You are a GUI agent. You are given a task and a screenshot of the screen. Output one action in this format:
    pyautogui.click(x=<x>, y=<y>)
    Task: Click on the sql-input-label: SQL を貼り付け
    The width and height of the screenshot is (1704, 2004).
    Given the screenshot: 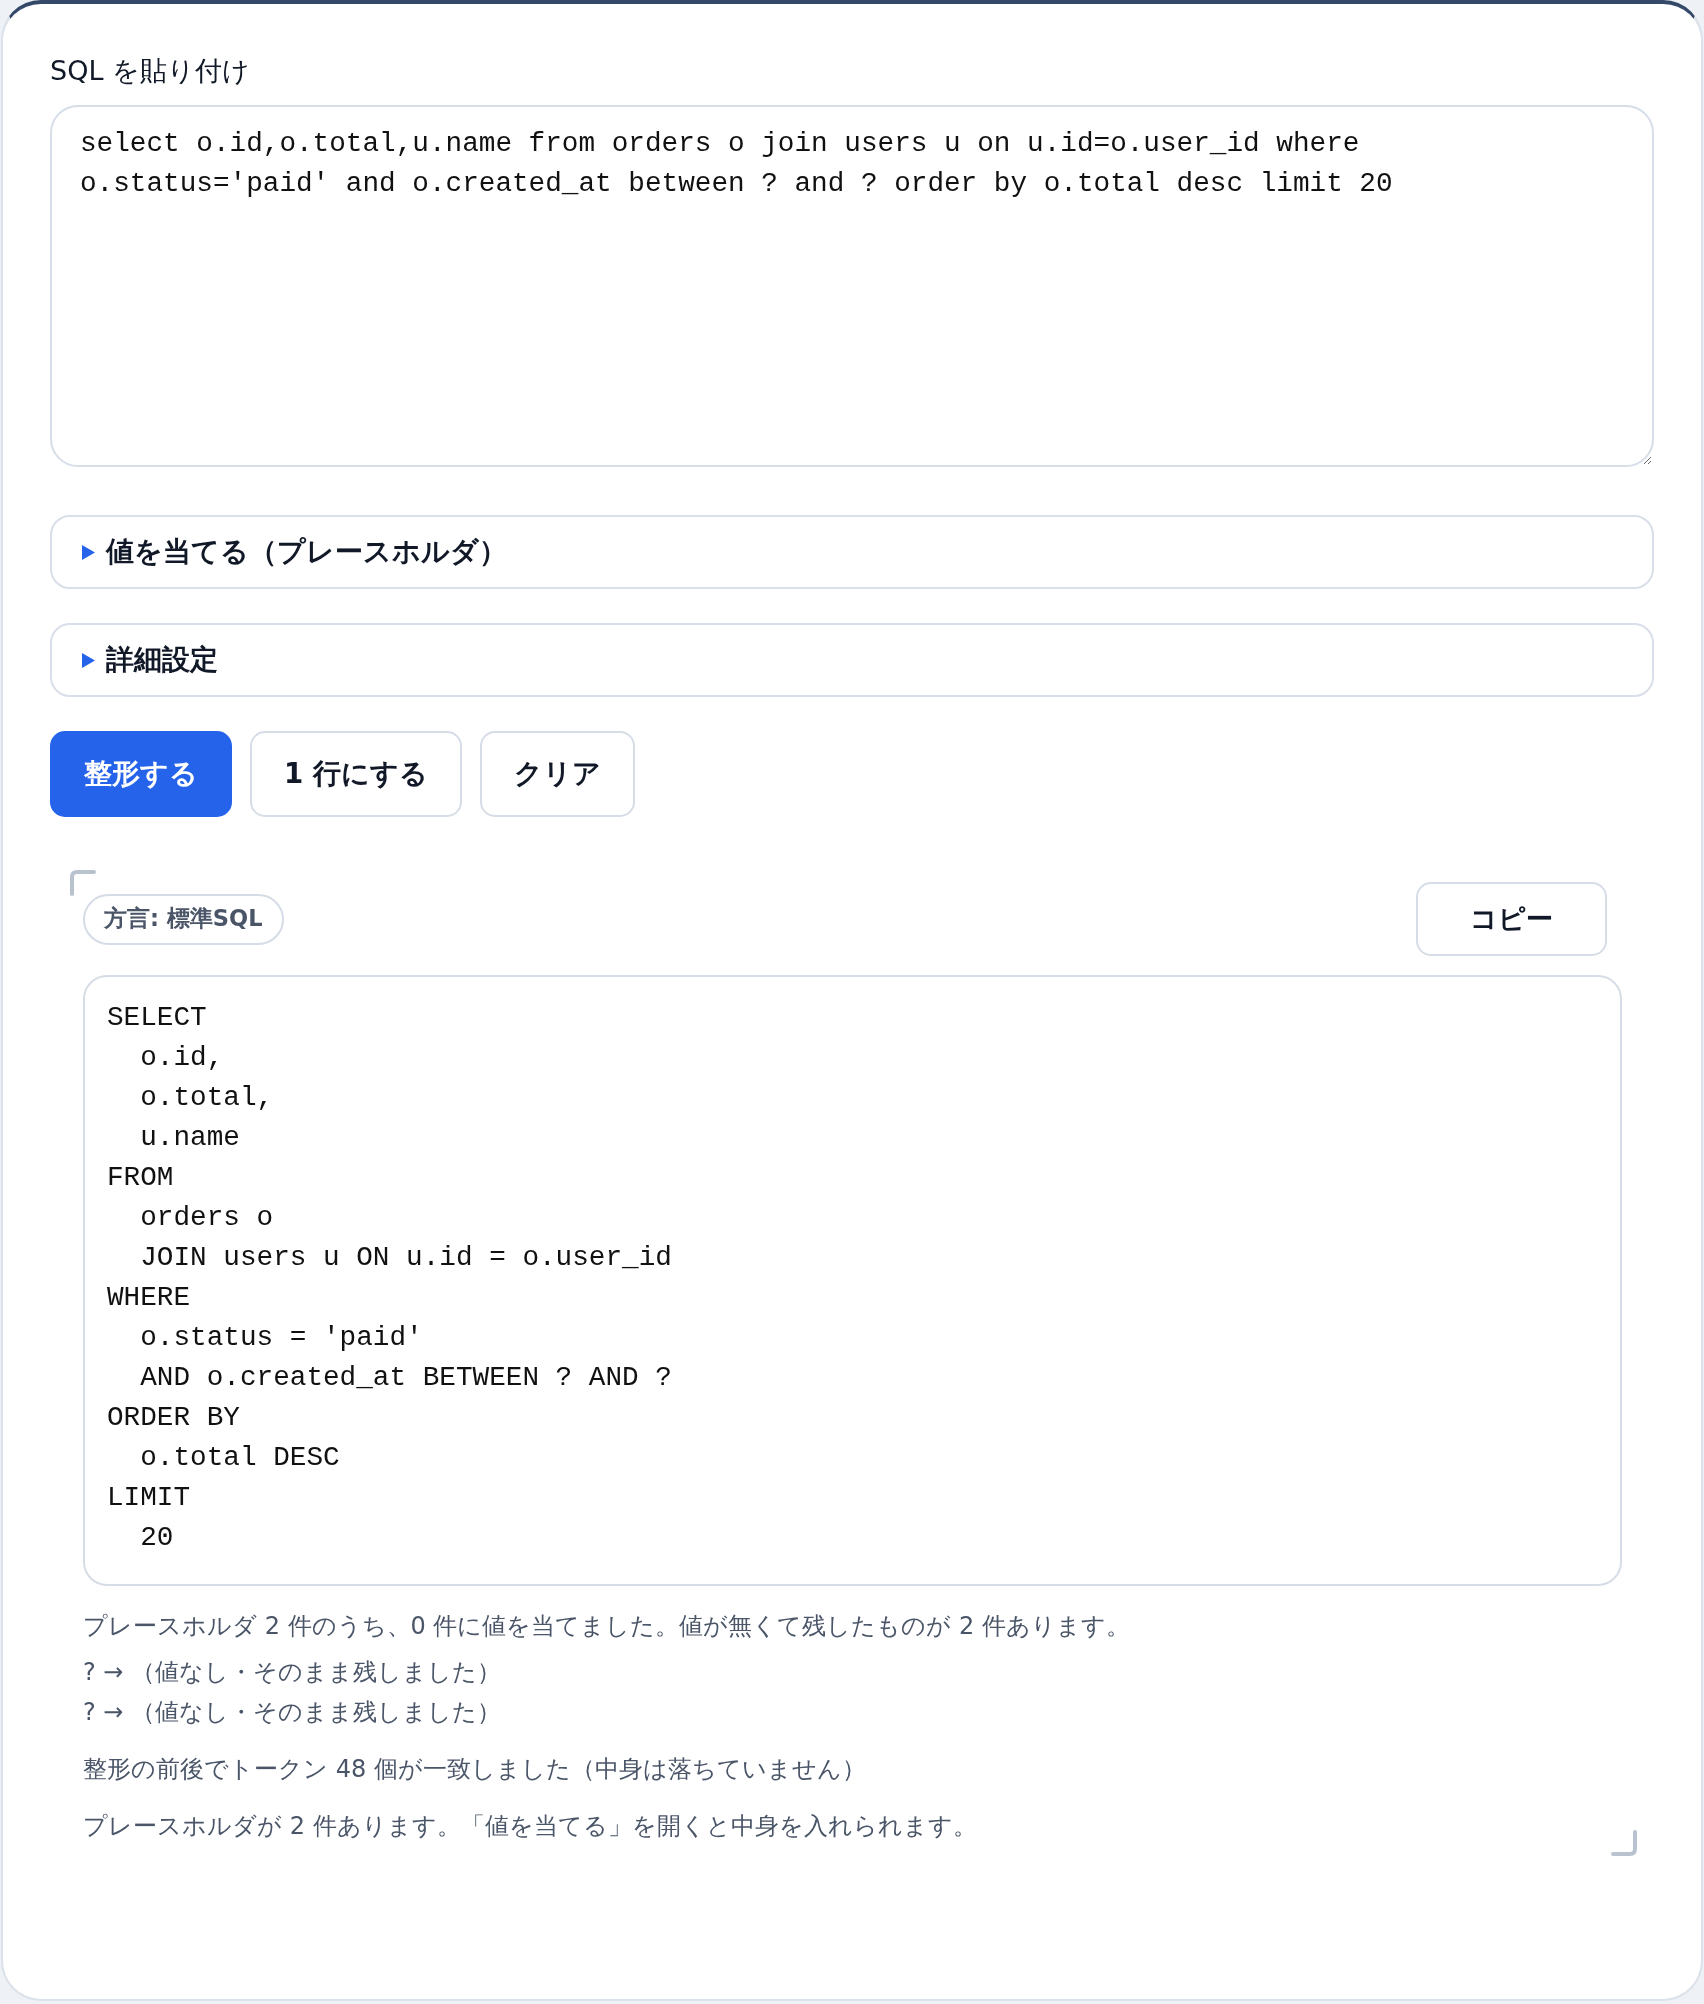 What is the action you would take?
    pyautogui.click(x=150, y=71)
    